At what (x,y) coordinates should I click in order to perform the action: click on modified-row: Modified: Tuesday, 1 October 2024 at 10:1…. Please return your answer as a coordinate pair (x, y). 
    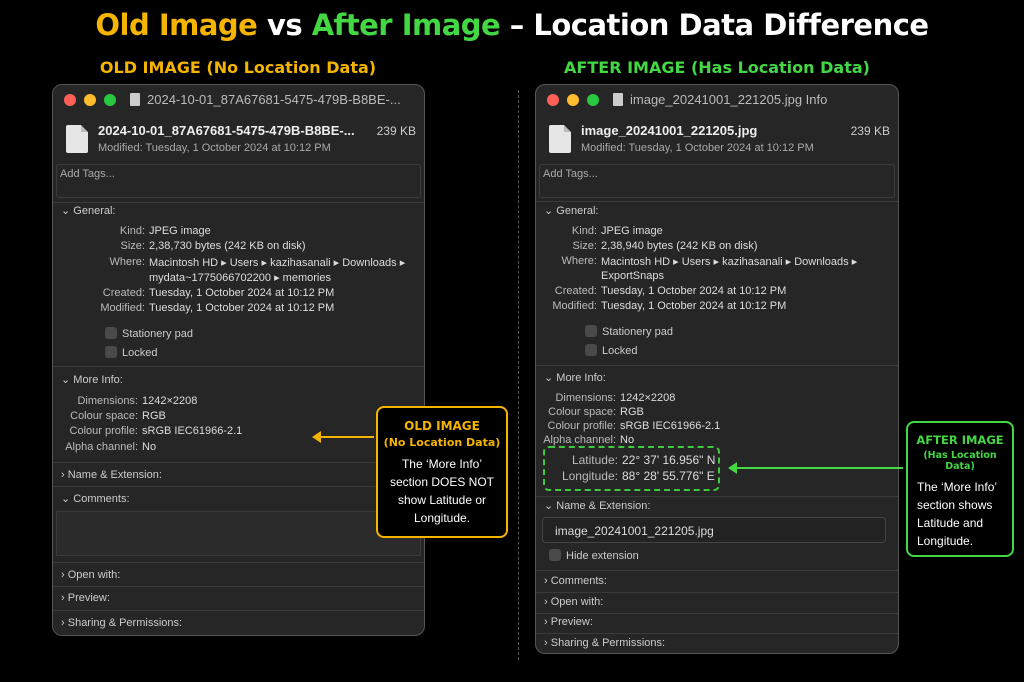
    Looking at the image, I should click on (217, 308).